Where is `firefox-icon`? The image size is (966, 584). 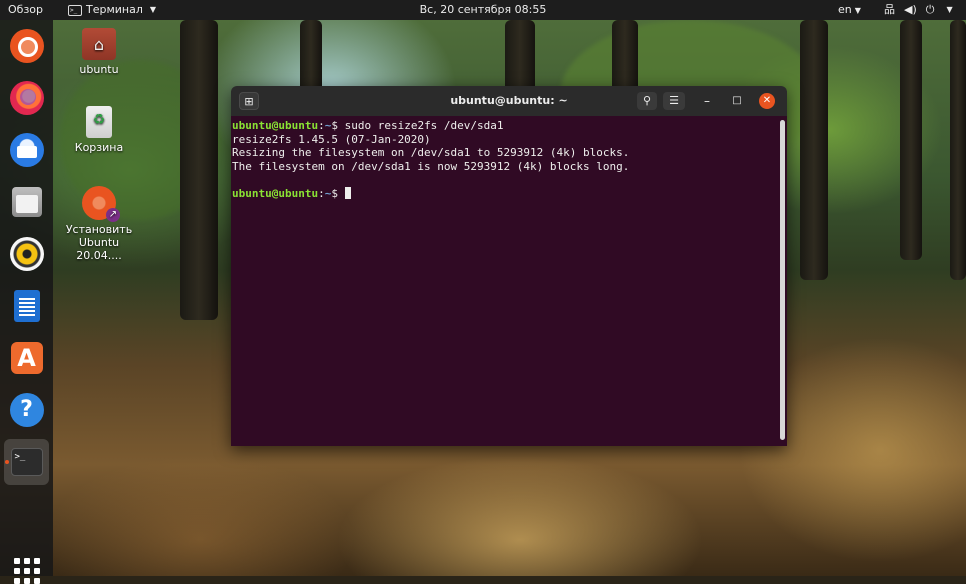
firefox-icon is located at coordinates (26, 98).